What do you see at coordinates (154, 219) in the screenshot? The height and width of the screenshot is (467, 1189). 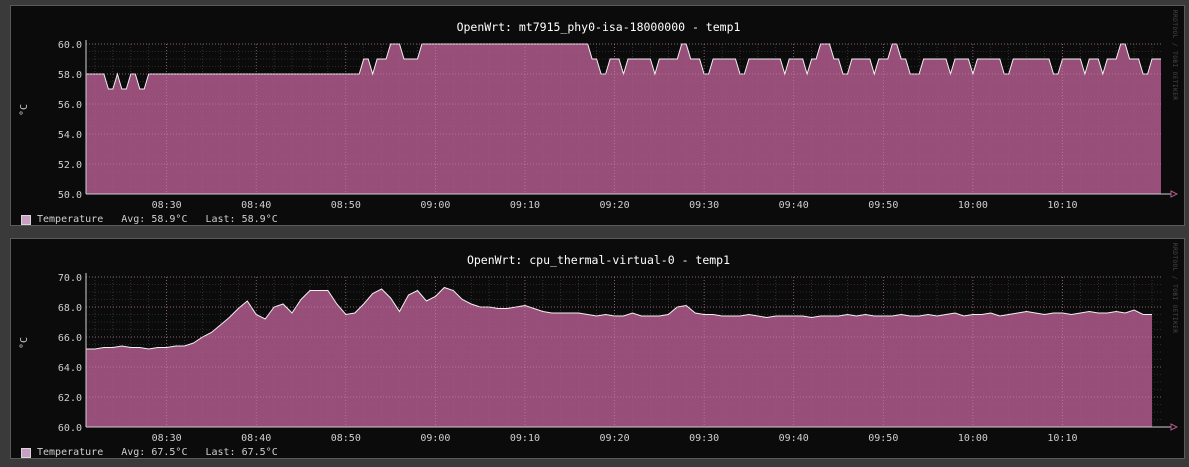 I see `legend-avg: Avg: 58.9°C` at bounding box center [154, 219].